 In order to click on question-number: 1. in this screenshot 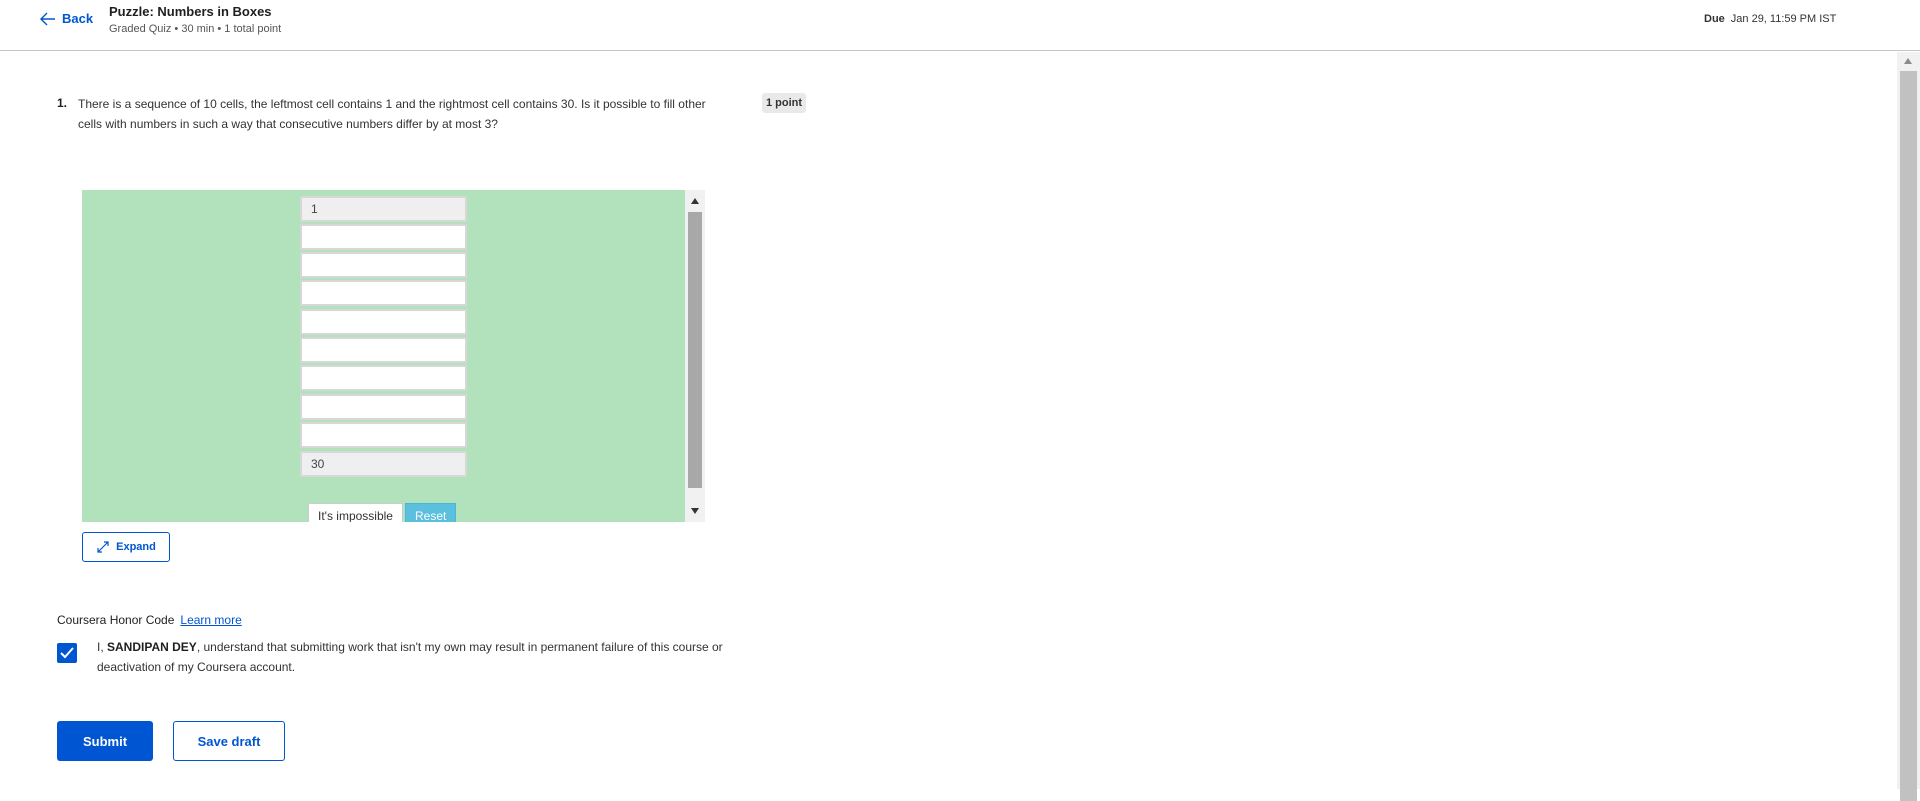, I will do `click(62, 103)`.